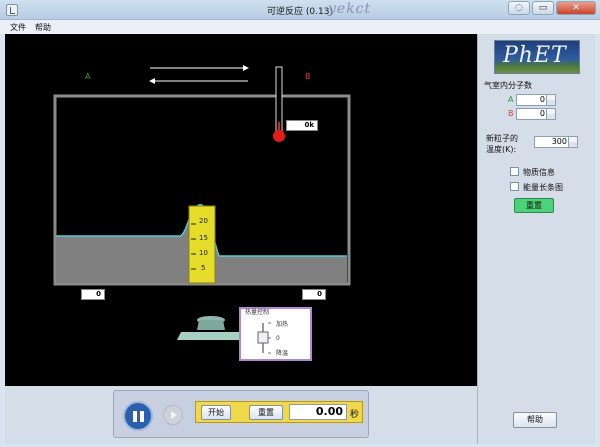 The width and height of the screenshot is (600, 447). Describe the element at coordinates (543, 187) in the screenshot. I see `energy-bar-label: 能量长条图` at that location.